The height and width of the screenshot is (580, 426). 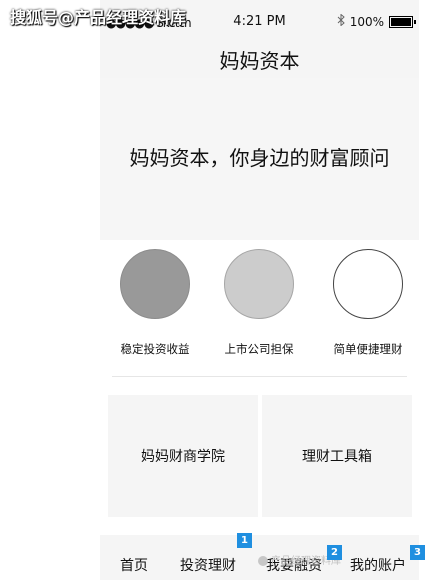 I want to click on divider, so click(x=259, y=376).